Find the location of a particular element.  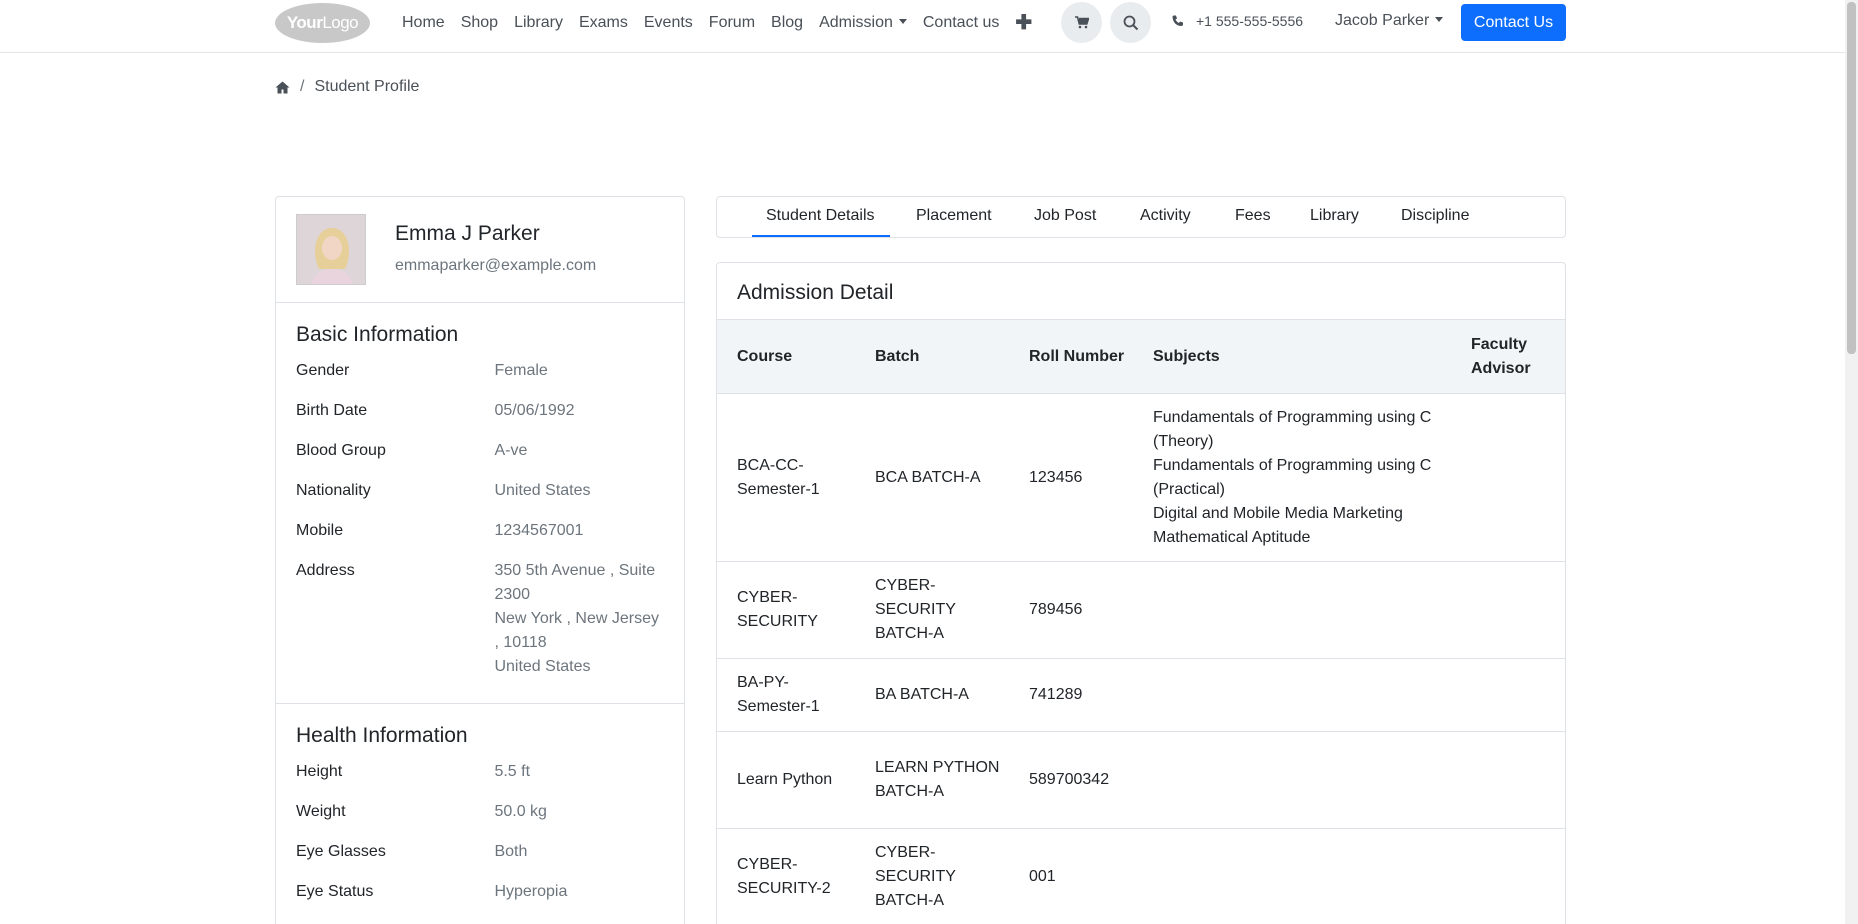

section-title: Health Information is located at coordinates (382, 735).